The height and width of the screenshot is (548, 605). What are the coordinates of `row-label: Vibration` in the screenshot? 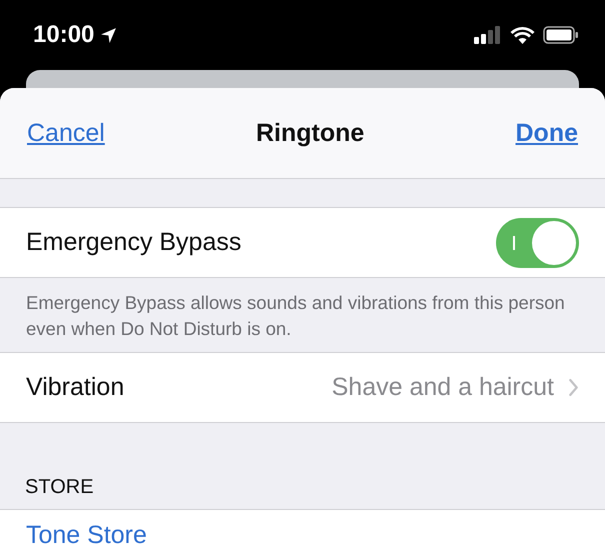 It's located at (75, 387).